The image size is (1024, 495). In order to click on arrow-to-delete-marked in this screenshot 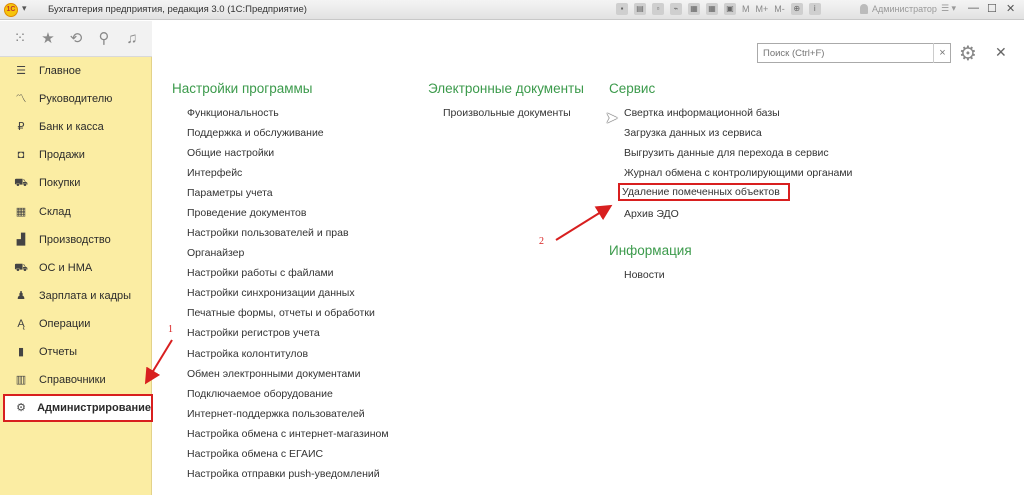, I will do `click(584, 222)`.